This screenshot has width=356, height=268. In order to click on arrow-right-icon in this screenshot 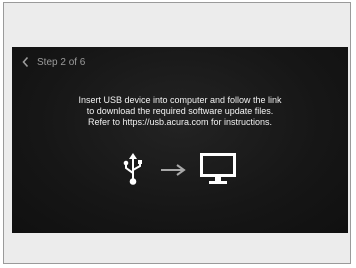, I will do `click(173, 172)`.